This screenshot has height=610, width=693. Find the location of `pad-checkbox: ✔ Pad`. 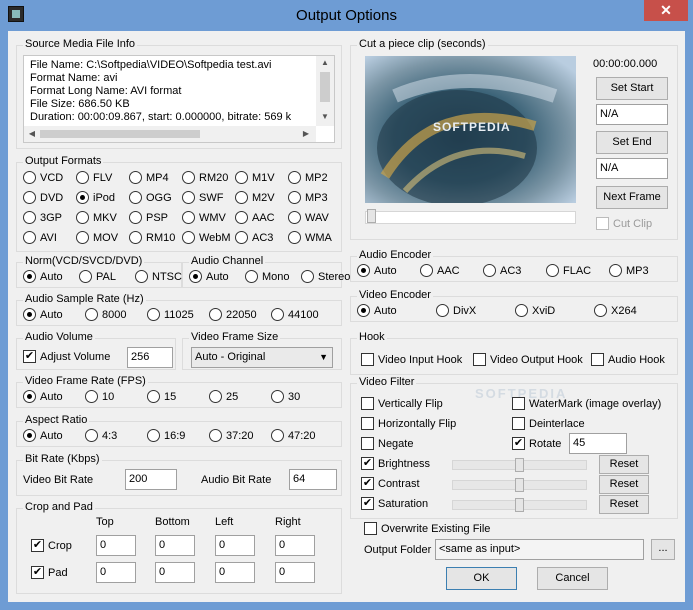

pad-checkbox: ✔ Pad is located at coordinates (49, 573).